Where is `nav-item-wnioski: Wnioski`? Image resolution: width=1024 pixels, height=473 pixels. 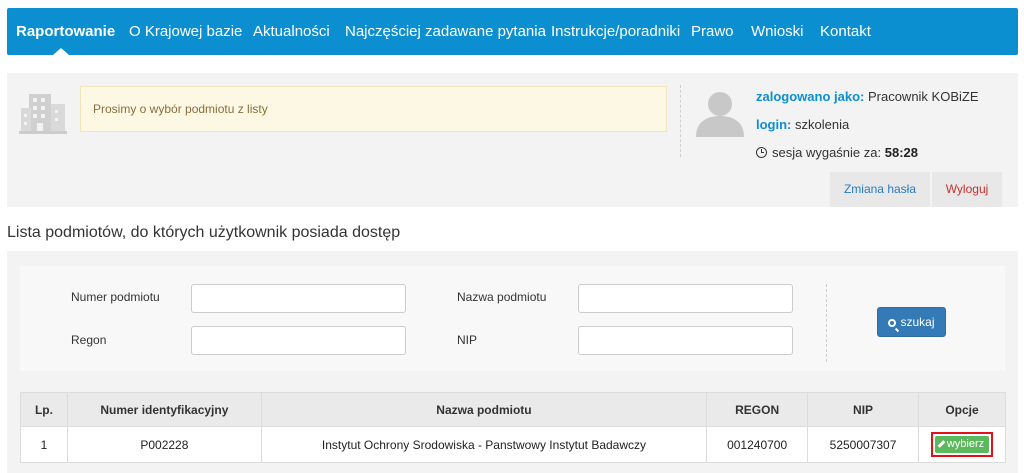
nav-item-wnioski: Wnioski is located at coordinates (777, 31).